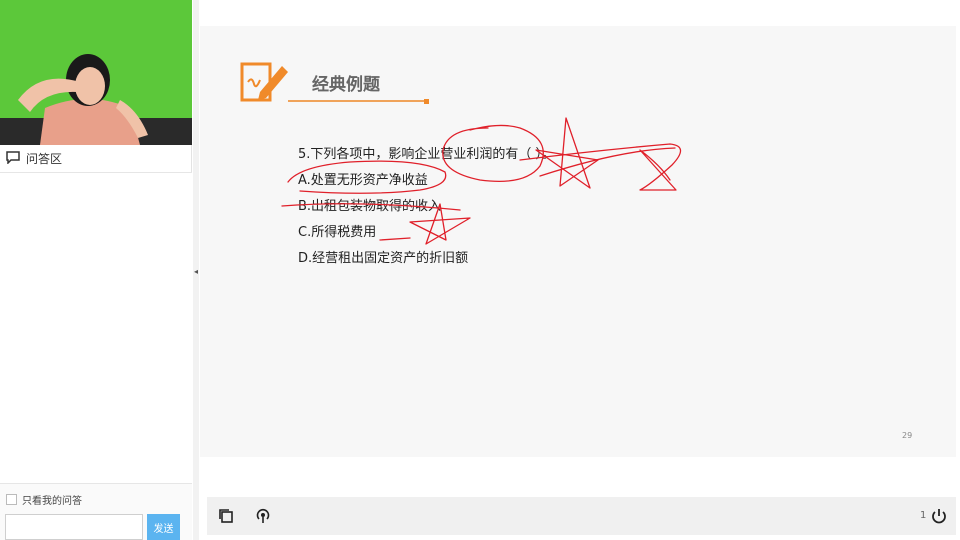  I want to click on broadcast-icon, so click(263, 516).